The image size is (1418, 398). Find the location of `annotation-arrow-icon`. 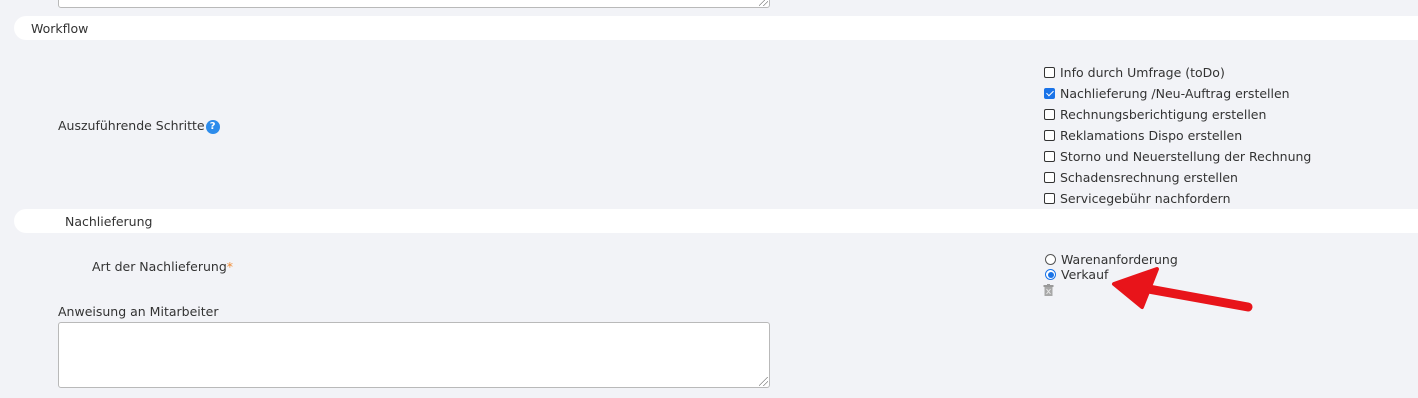

annotation-arrow-icon is located at coordinates (1182, 289).